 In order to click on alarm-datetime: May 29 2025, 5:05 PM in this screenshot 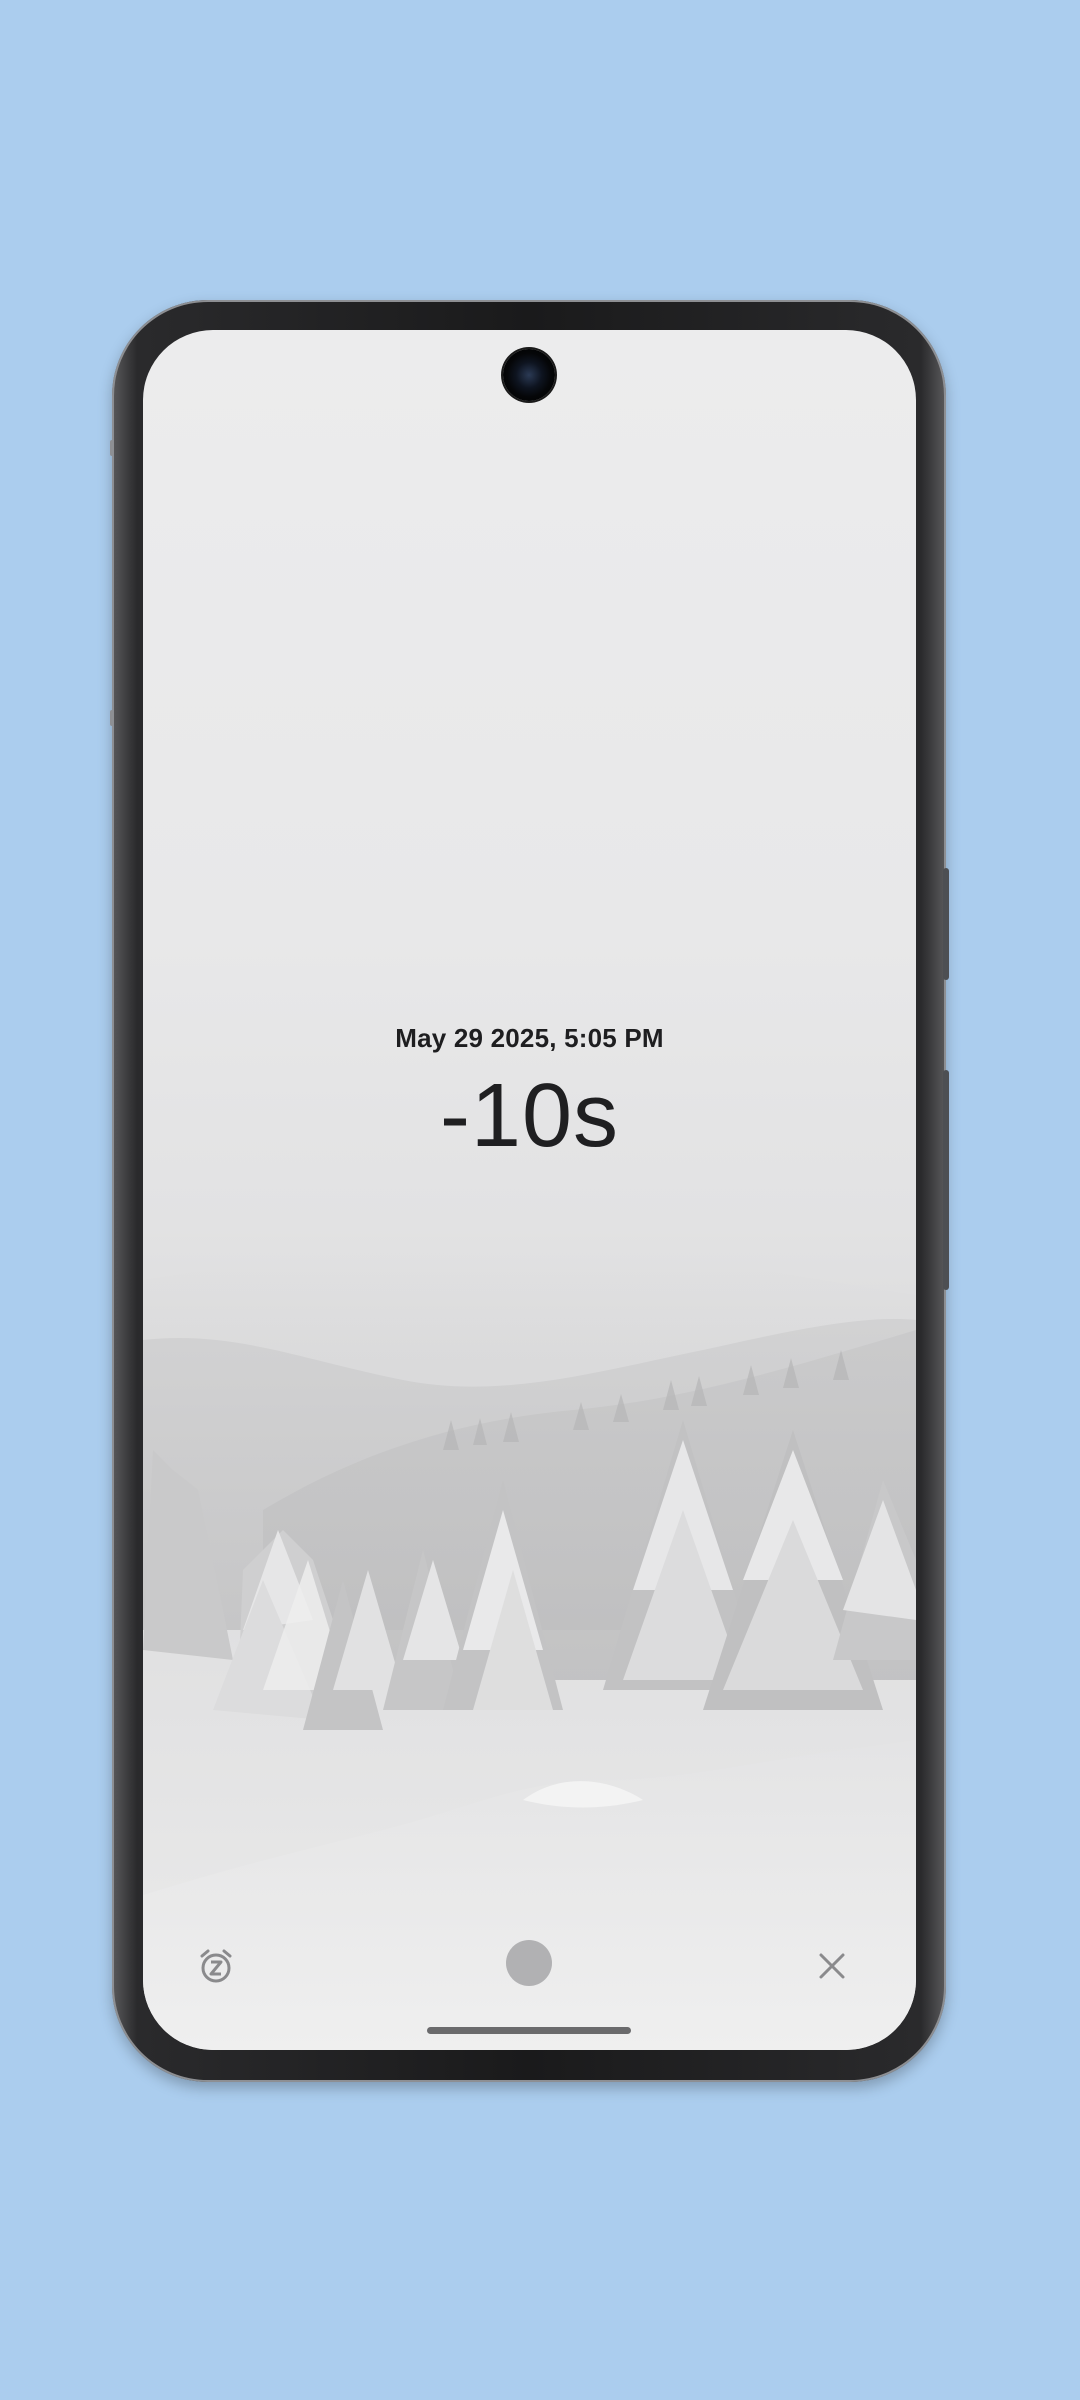, I will do `click(529, 1038)`.